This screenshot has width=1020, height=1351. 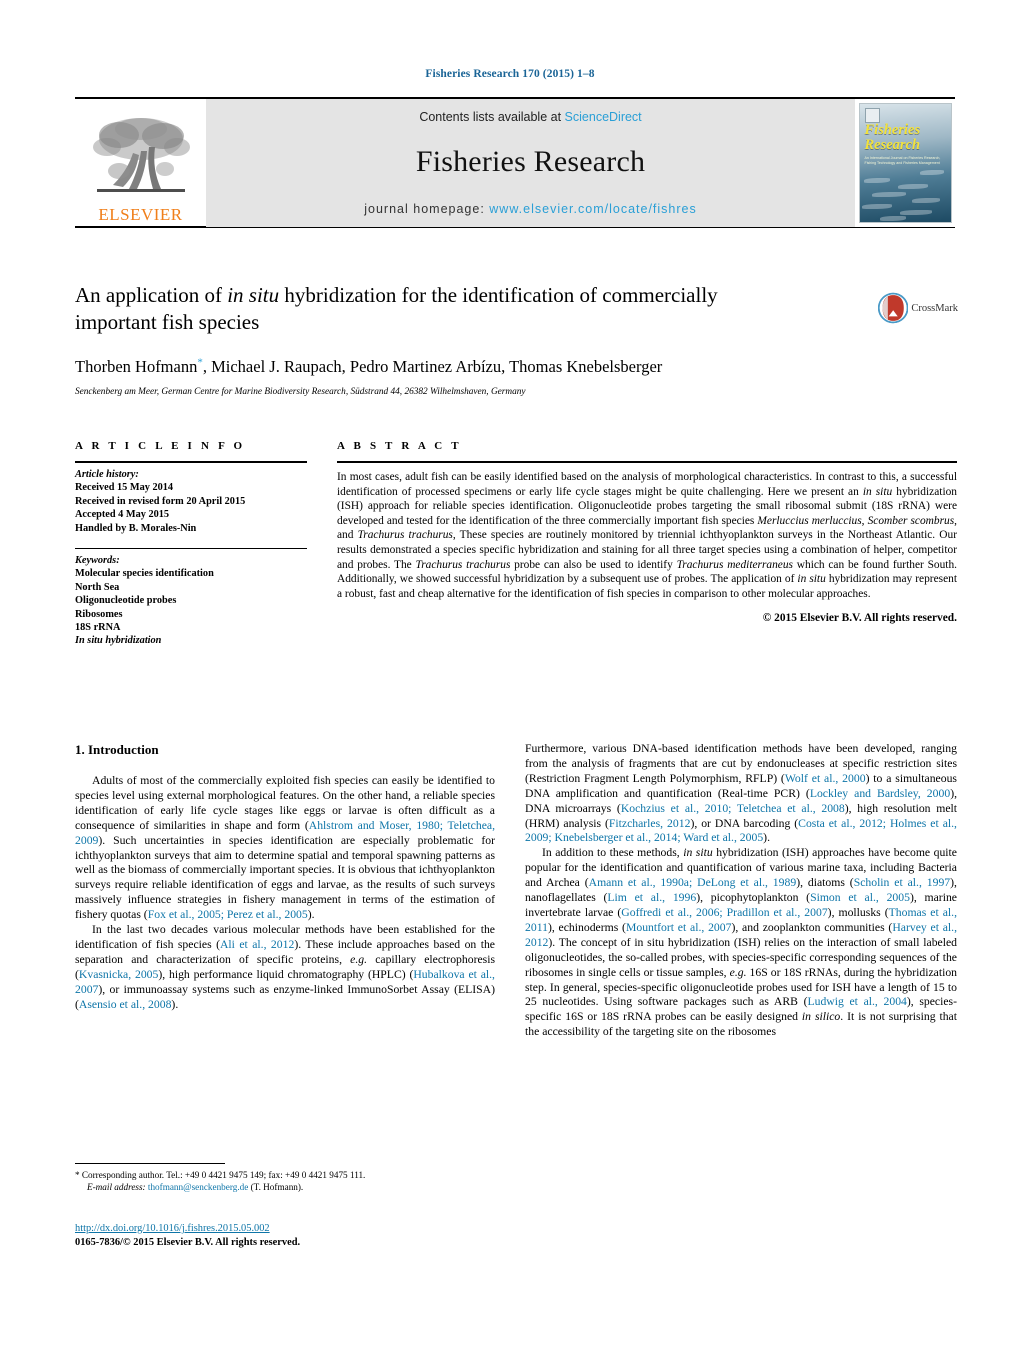 What do you see at coordinates (821, 1017) in the screenshot?
I see `para-italic: in silico` at bounding box center [821, 1017].